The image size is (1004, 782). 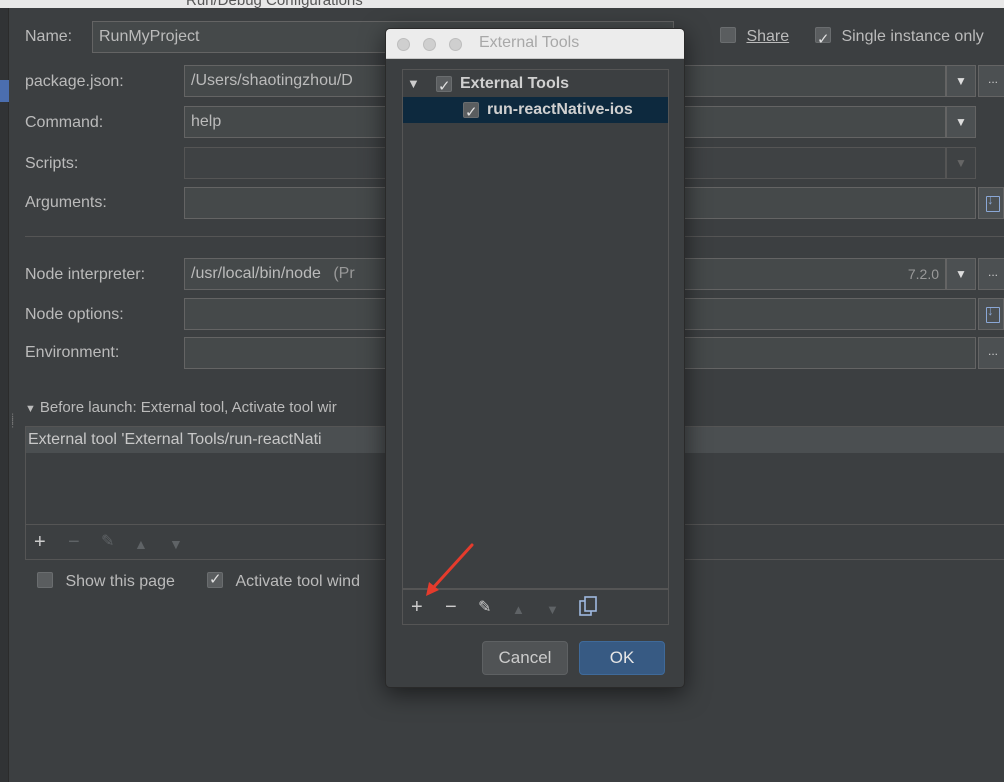 I want to click on command-label: Command:, so click(x=64, y=122).